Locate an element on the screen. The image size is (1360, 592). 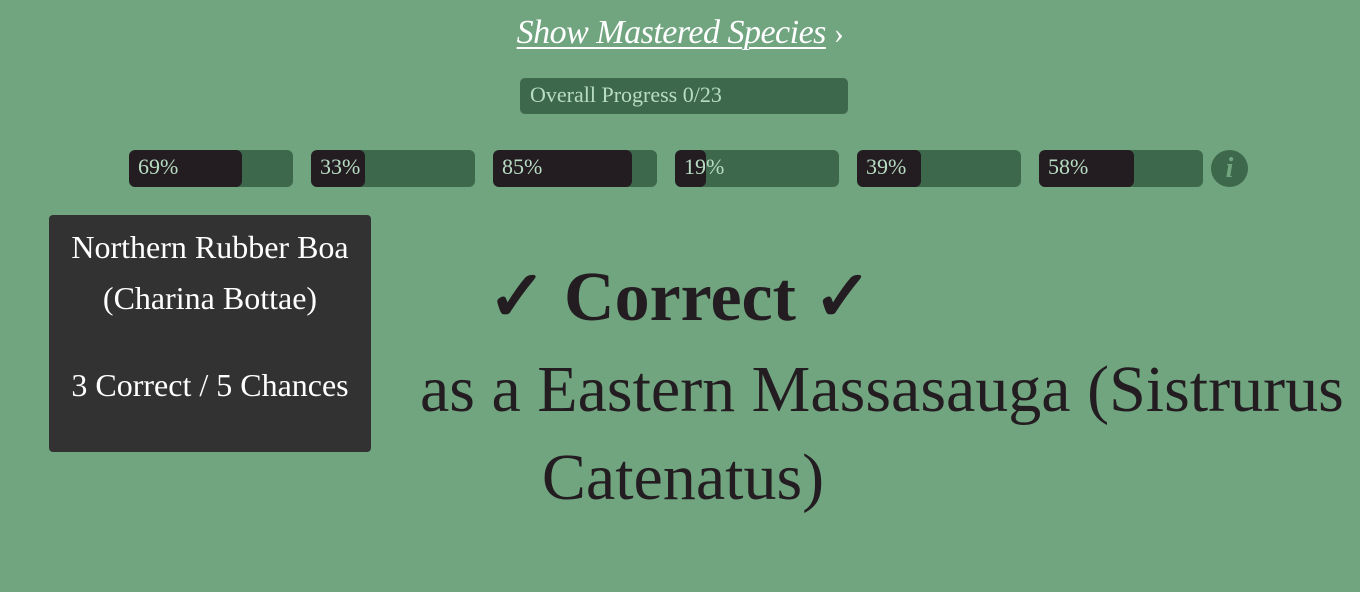
show-mastered-label: Show Mastered Species is located at coordinates (672, 32).